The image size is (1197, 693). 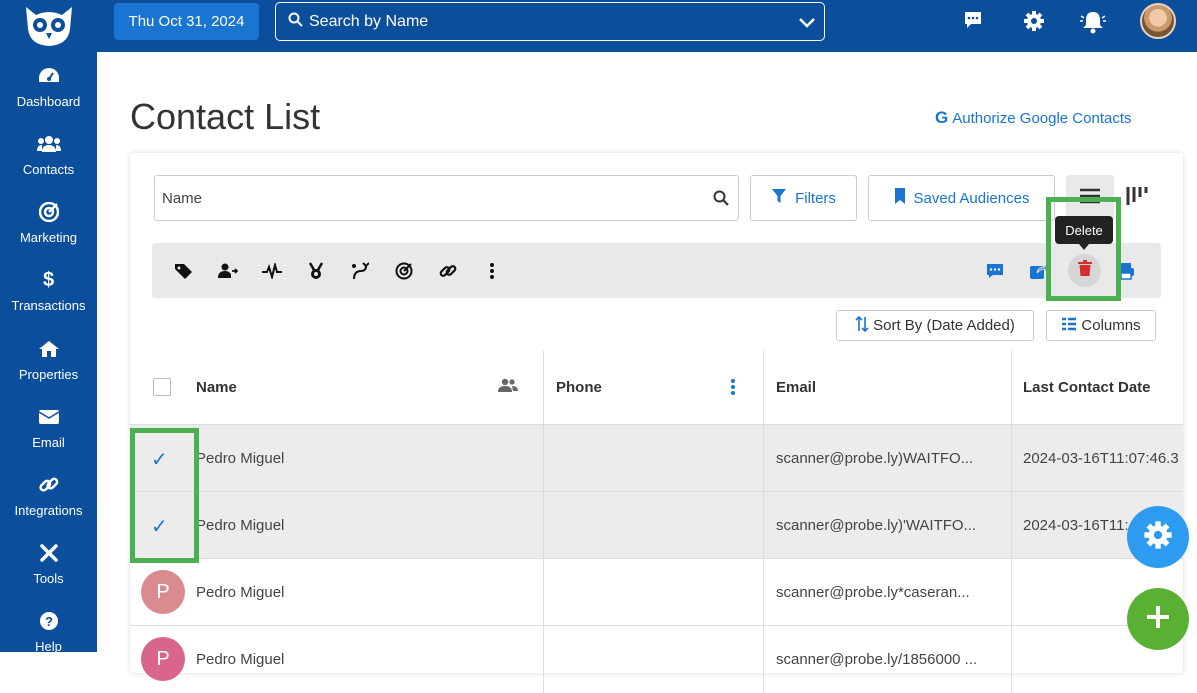 I want to click on filters-button: Filters, so click(x=803, y=198).